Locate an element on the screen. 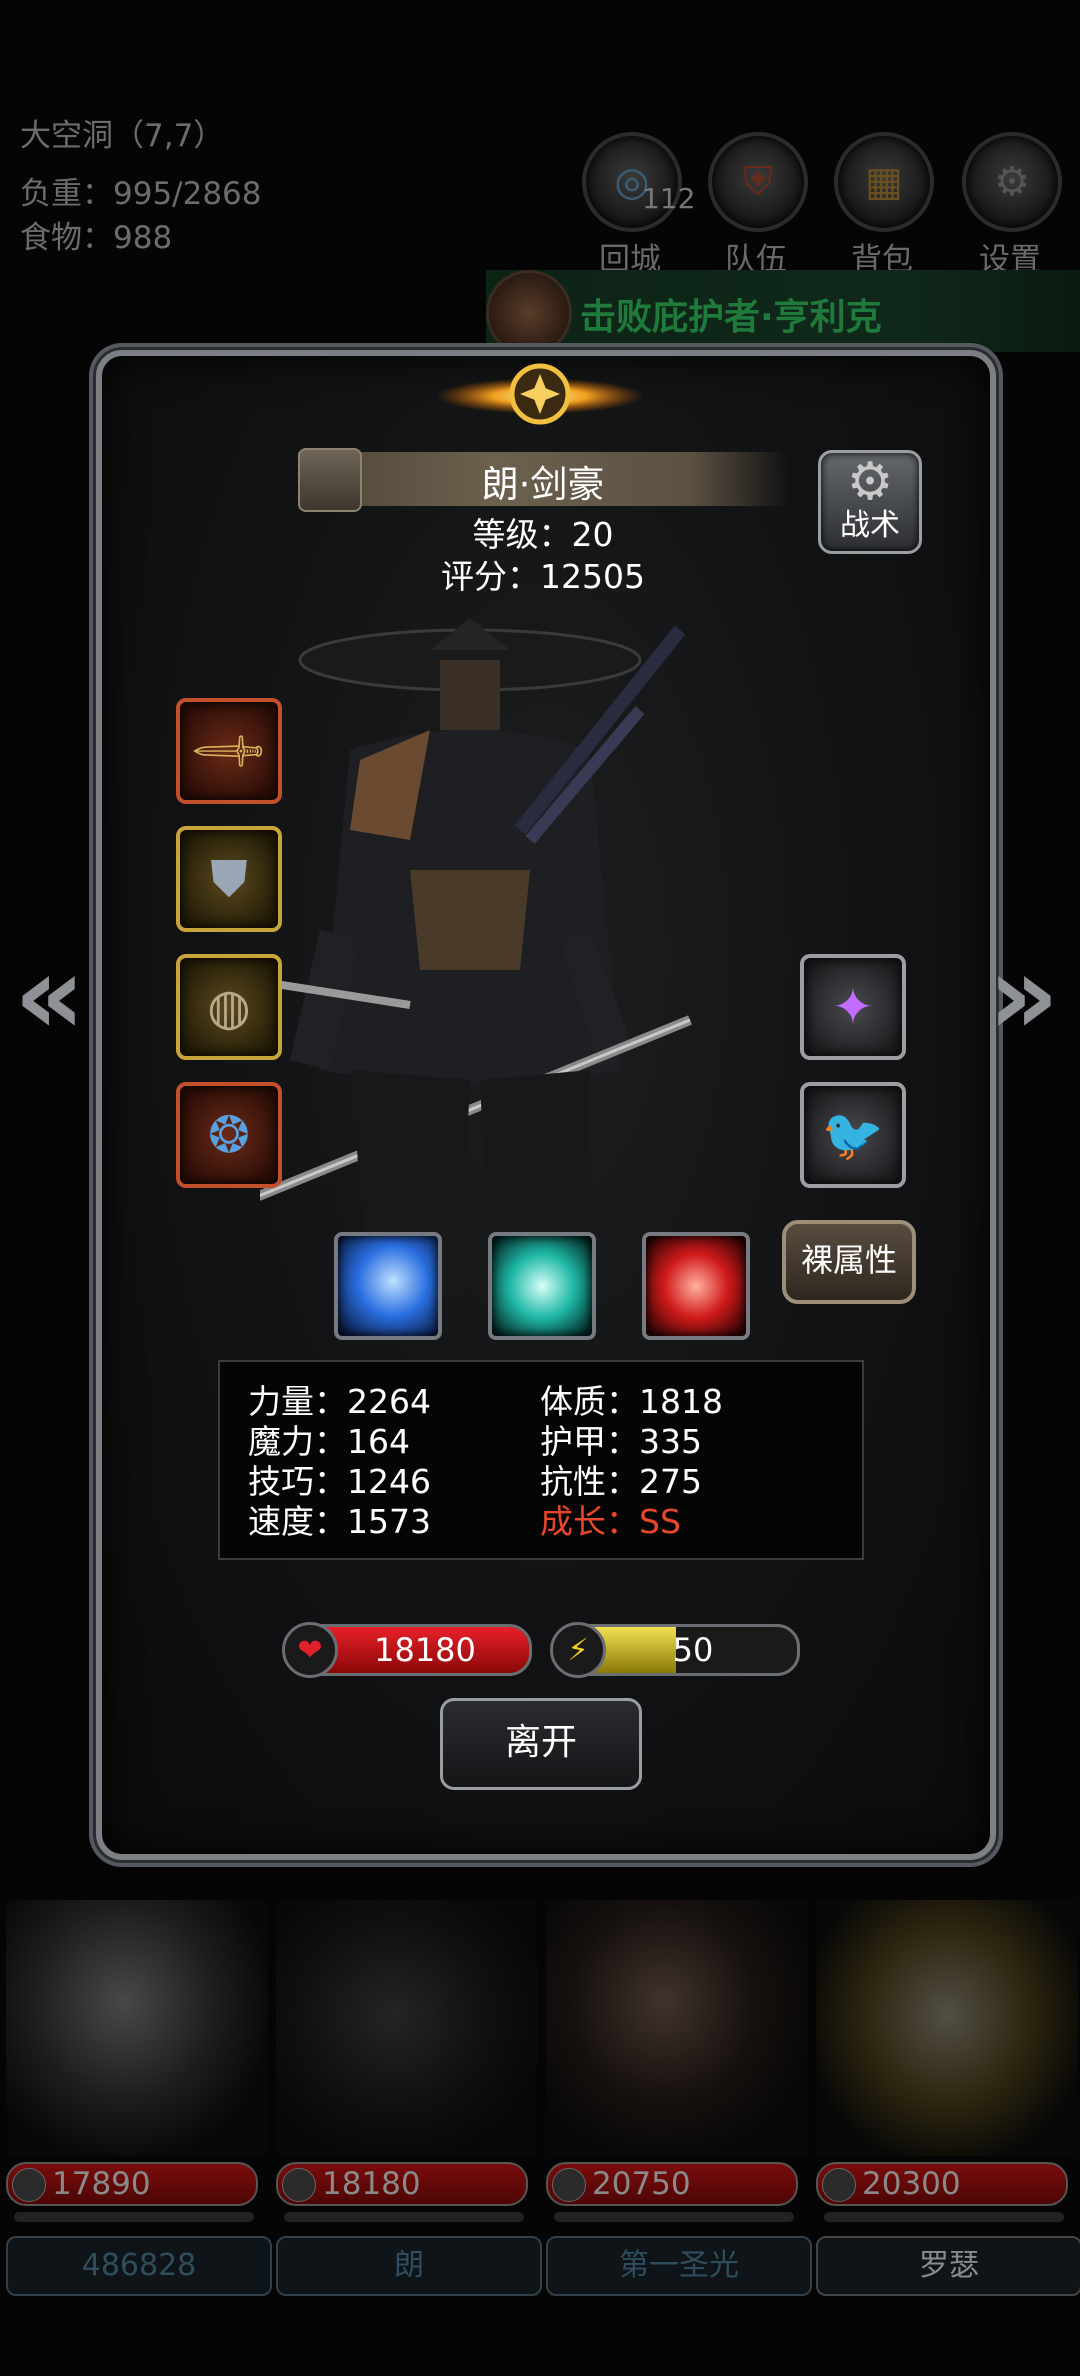 The image size is (1080, 2376). return-city-button: ◎ 112 回城 is located at coordinates (638, 205).